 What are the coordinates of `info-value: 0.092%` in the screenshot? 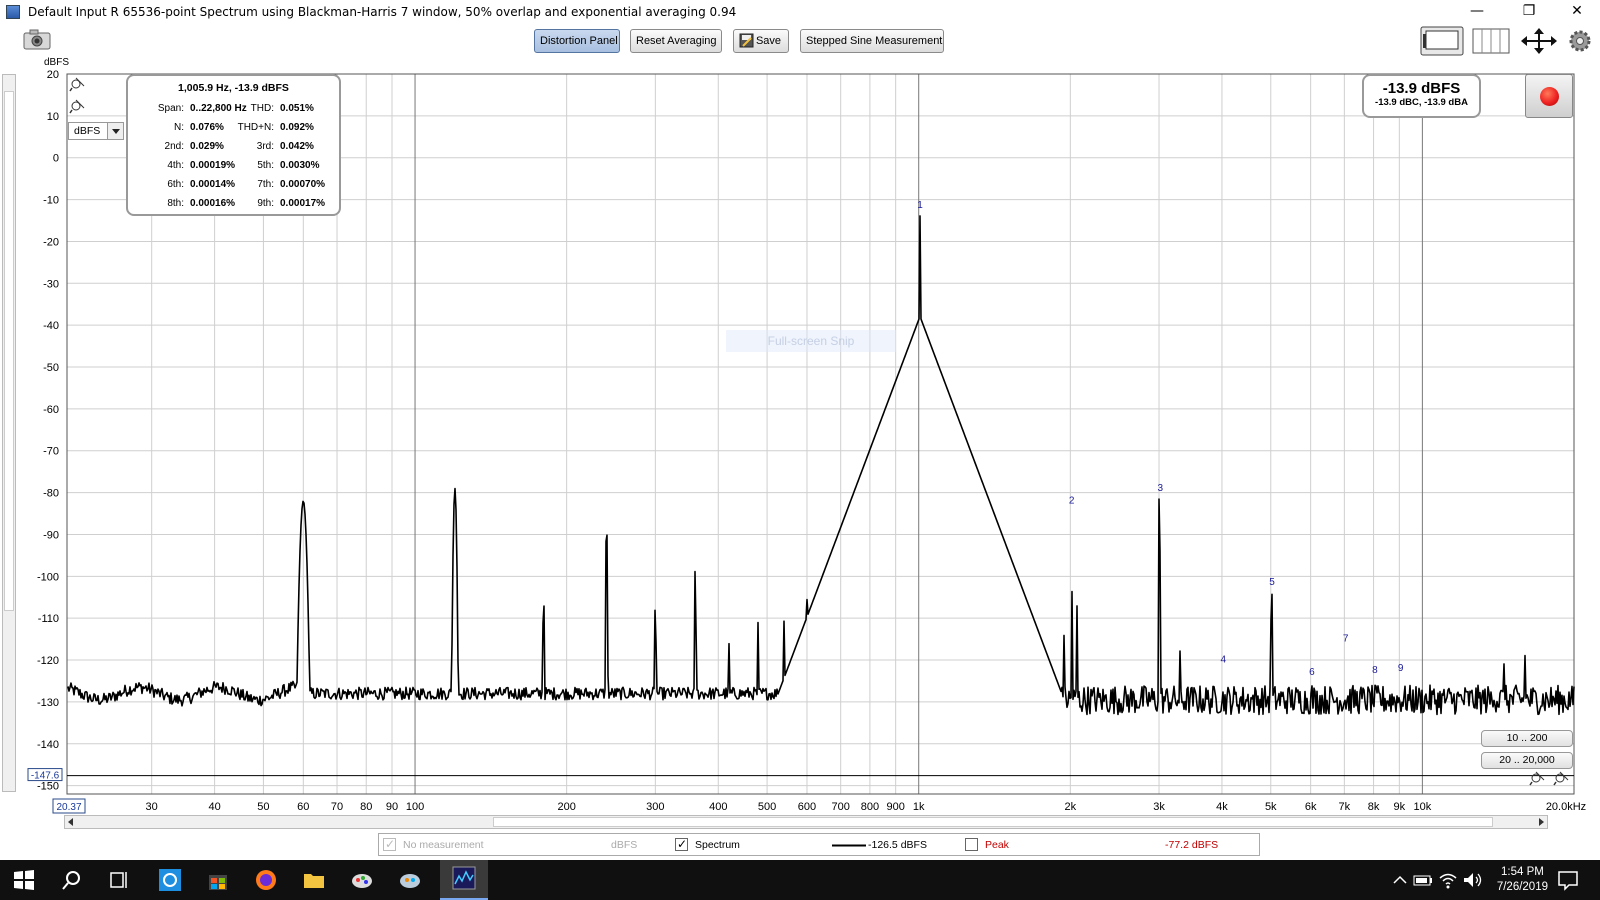 It's located at (297, 127).